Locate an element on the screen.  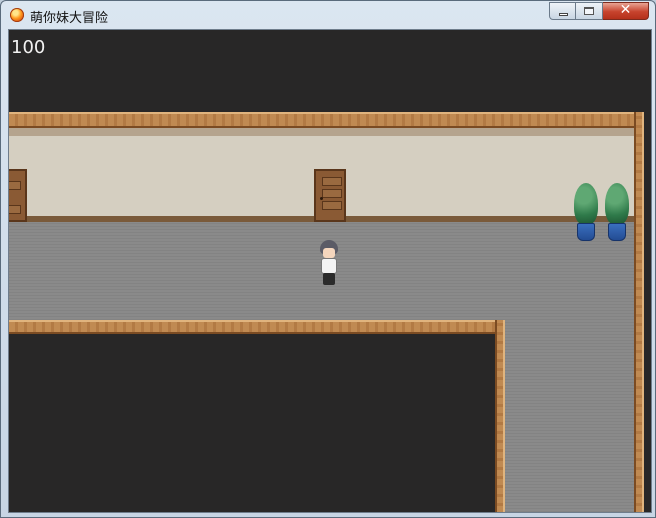
minimize-button is located at coordinates (562, 11).